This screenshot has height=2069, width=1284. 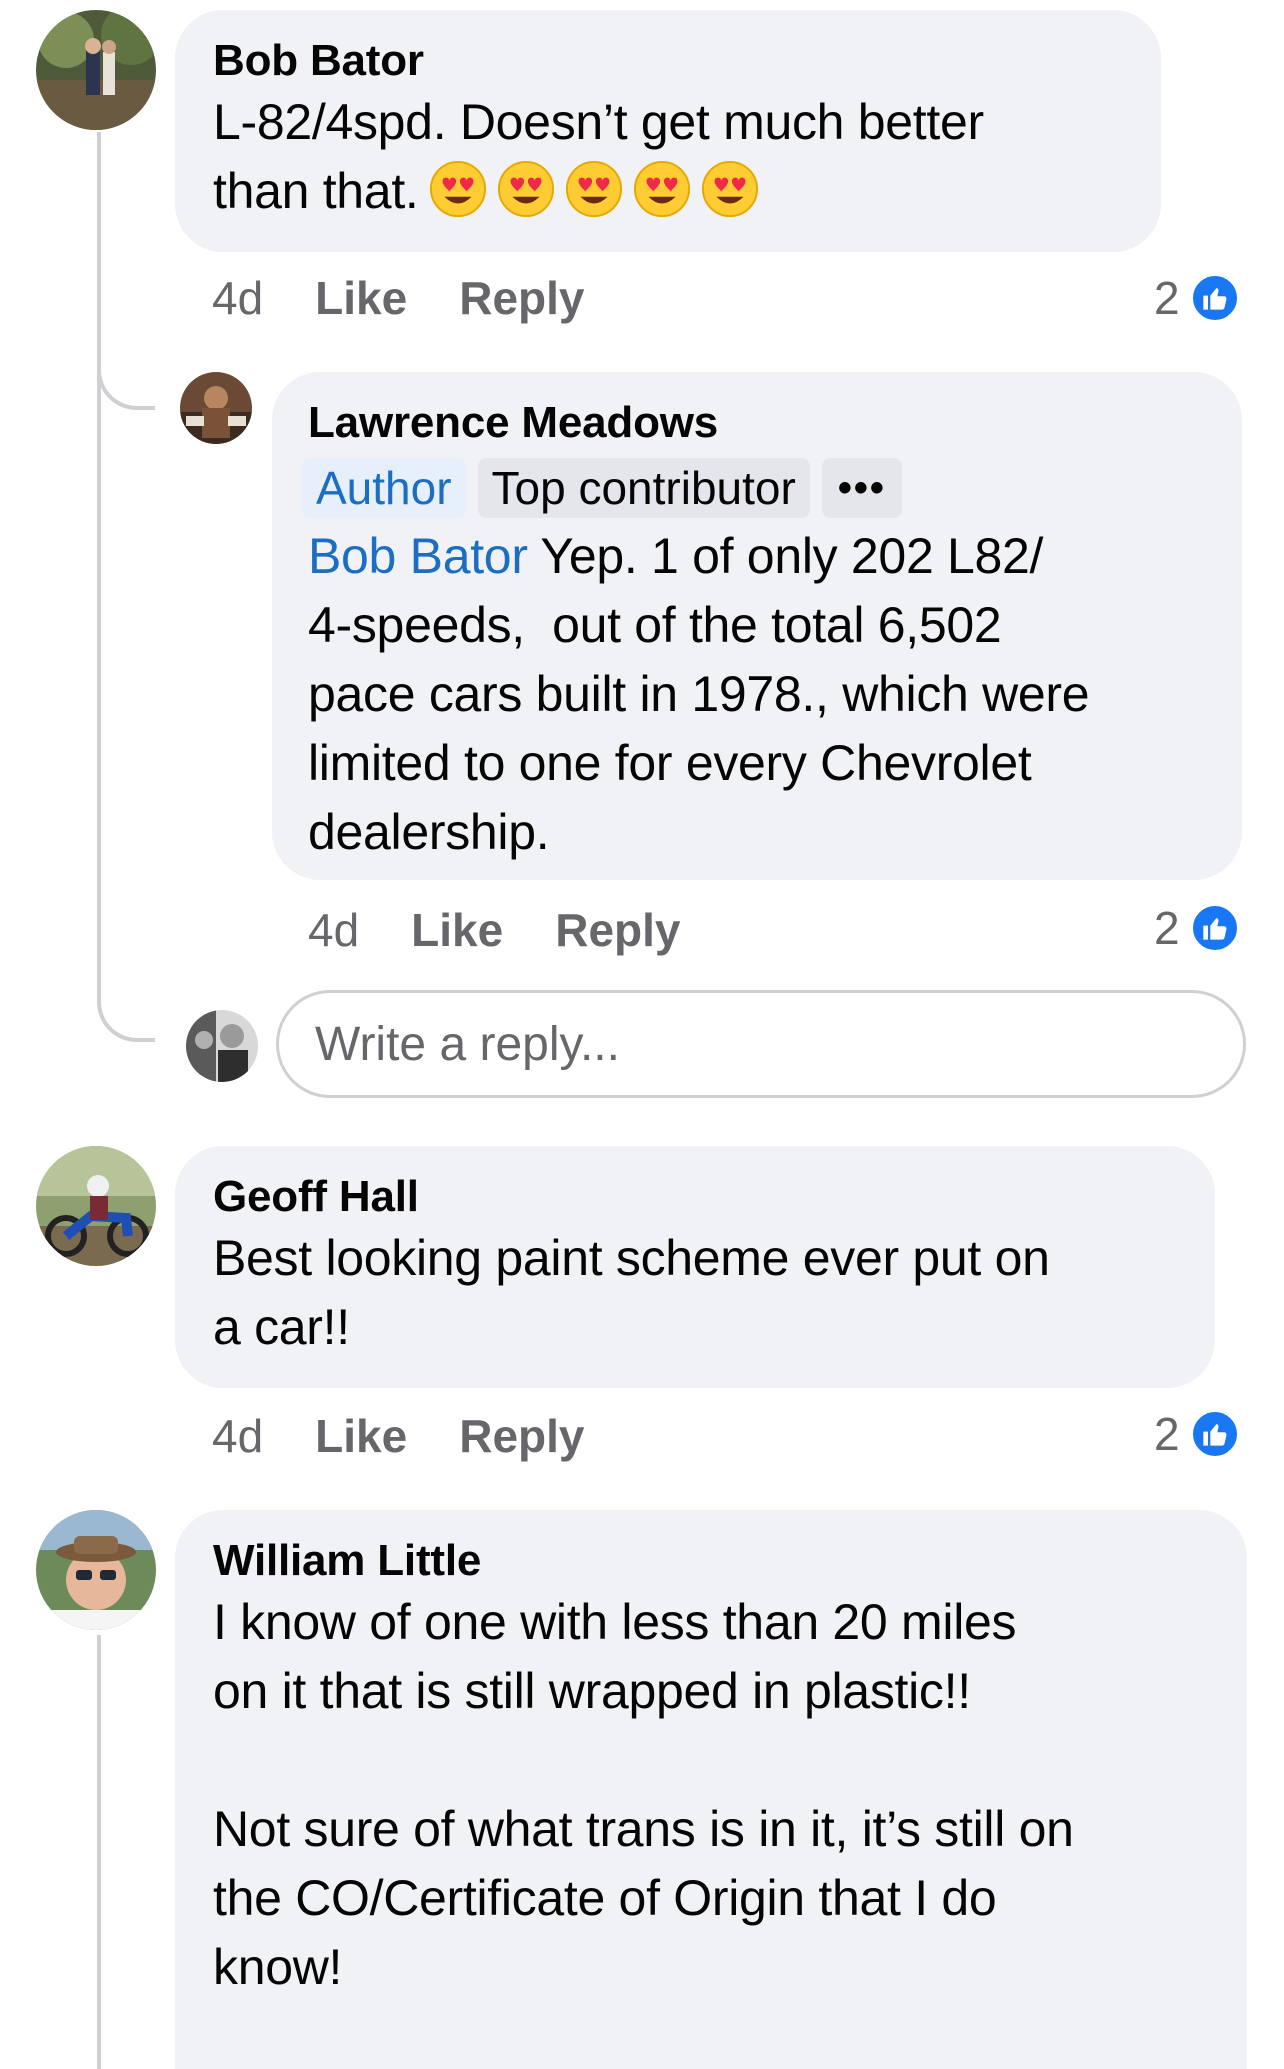 I want to click on current-user-avatar, so click(x=222, y=1046).